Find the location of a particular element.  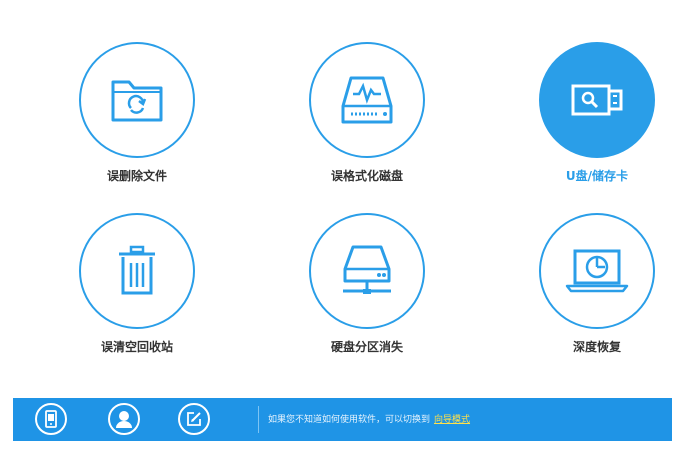

user-button is located at coordinates (124, 419).